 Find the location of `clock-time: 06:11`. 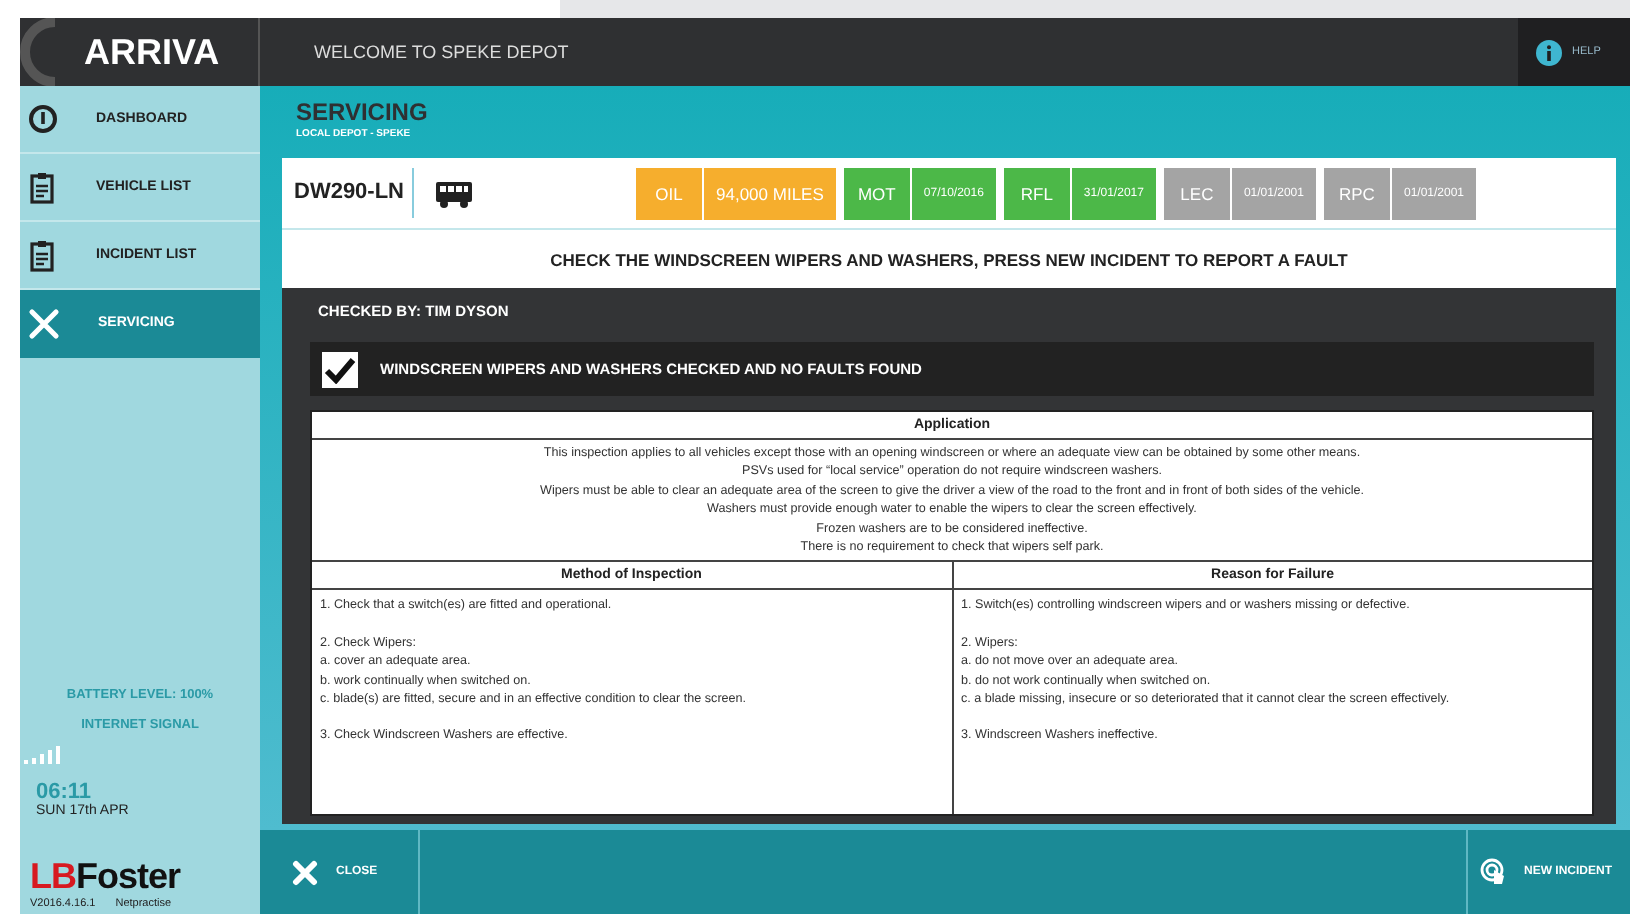

clock-time: 06:11 is located at coordinates (64, 792).